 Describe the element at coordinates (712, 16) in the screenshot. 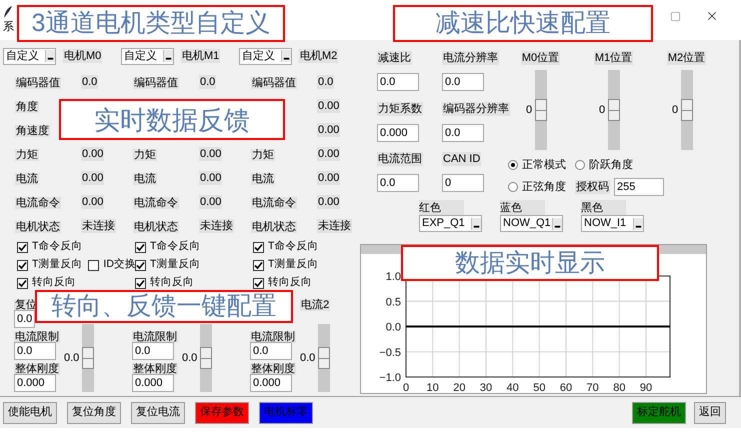

I see `close-icon` at that location.